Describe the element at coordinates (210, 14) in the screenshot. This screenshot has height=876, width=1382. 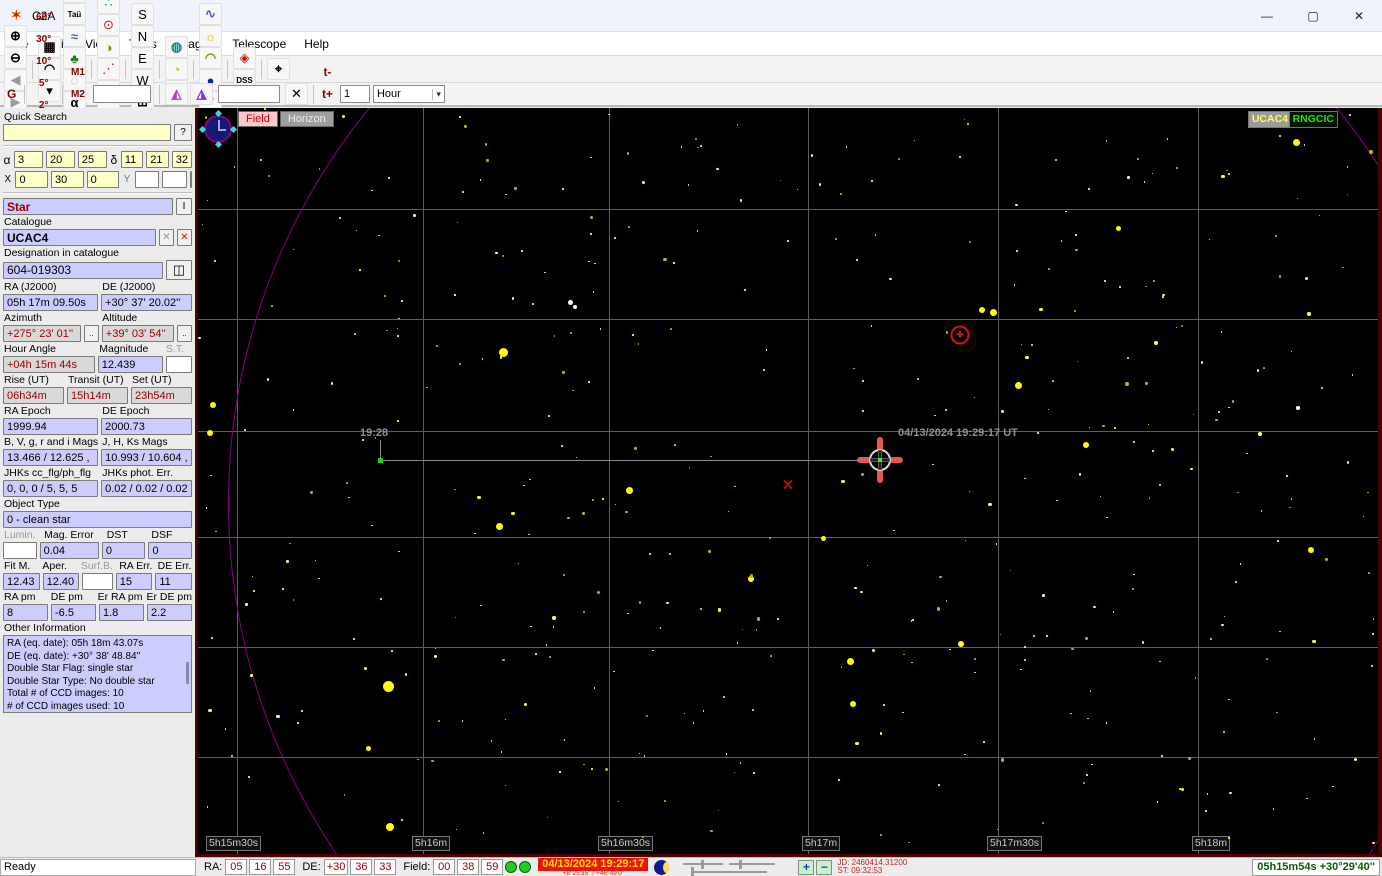
I see `variable-curve-icon: ∿` at that location.